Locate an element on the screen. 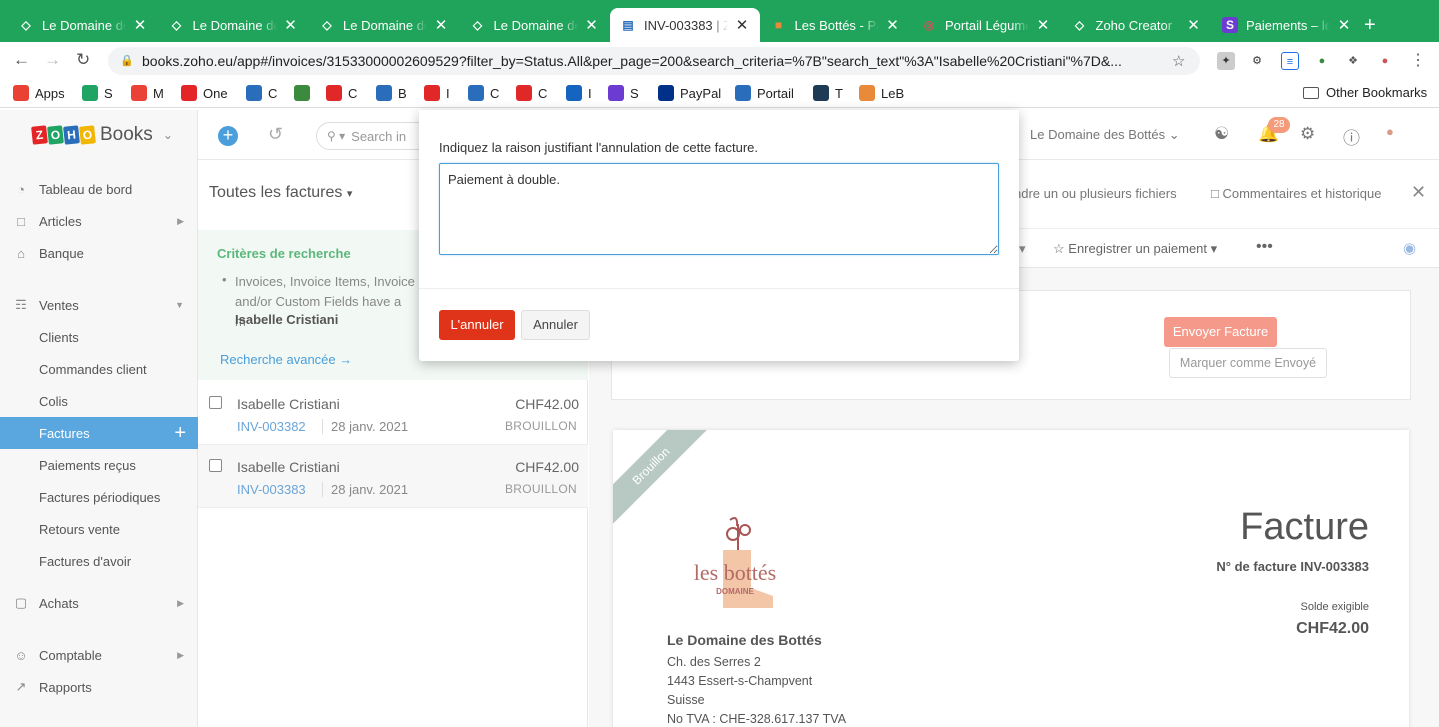 Image resolution: width=1439 pixels, height=727 pixels. users-icon: ☯ is located at coordinates (1221, 134).